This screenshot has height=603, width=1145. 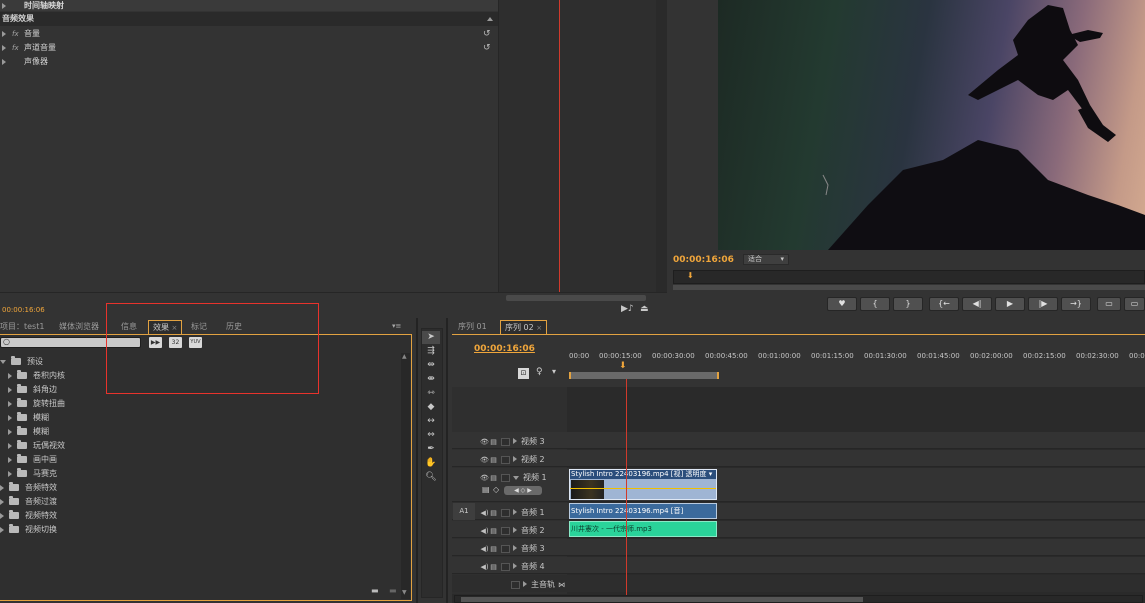 I want to click on tree-folder-video-effects: 视频特效, so click(x=28, y=516).